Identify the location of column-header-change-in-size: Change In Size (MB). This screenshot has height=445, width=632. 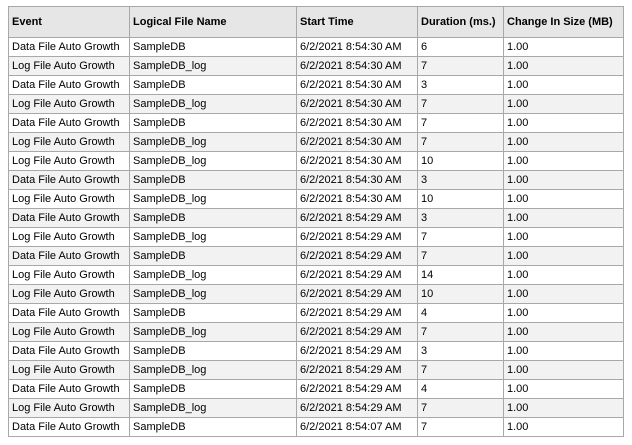
(563, 22).